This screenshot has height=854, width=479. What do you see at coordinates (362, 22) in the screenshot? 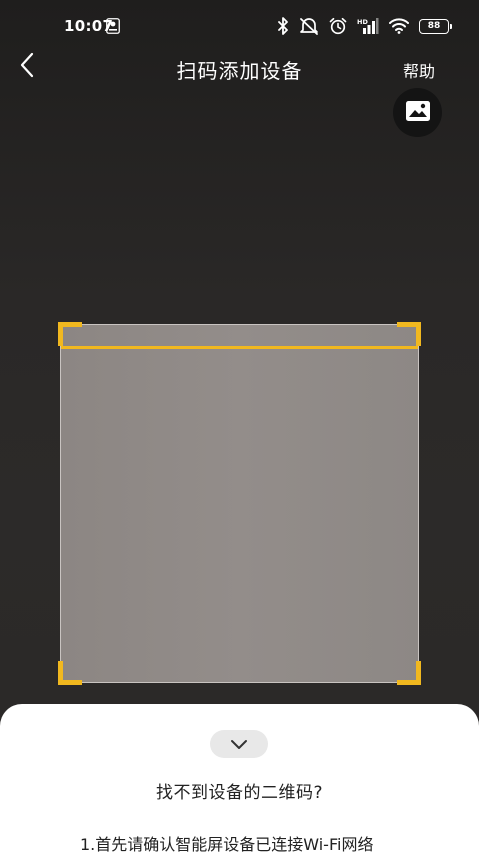
I see `svg-text: HD` at bounding box center [362, 22].